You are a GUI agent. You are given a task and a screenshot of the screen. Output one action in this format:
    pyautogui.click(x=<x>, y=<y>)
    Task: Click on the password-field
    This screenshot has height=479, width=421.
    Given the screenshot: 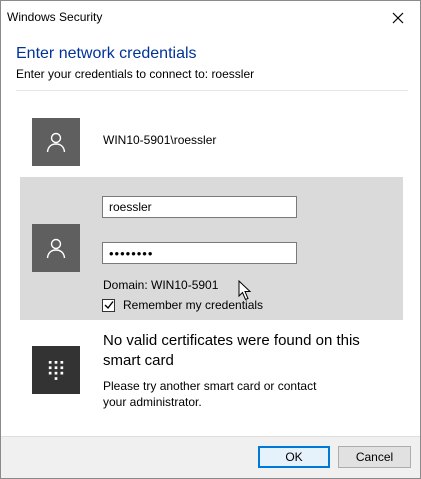 What is the action you would take?
    pyautogui.click(x=199, y=253)
    